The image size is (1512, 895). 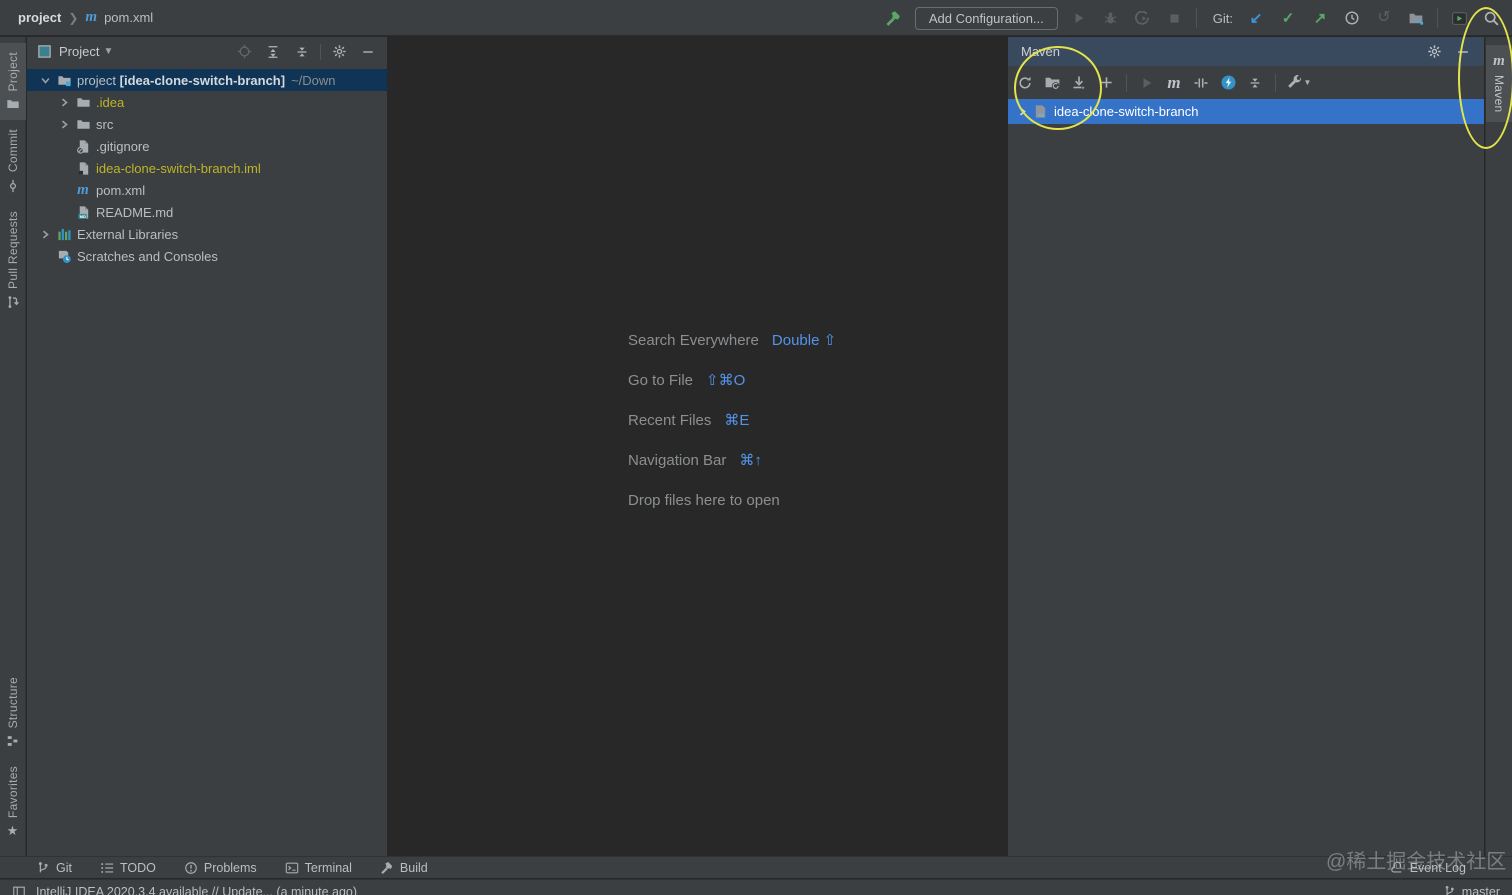 I want to click on folders-icon, so click(x=1416, y=19).